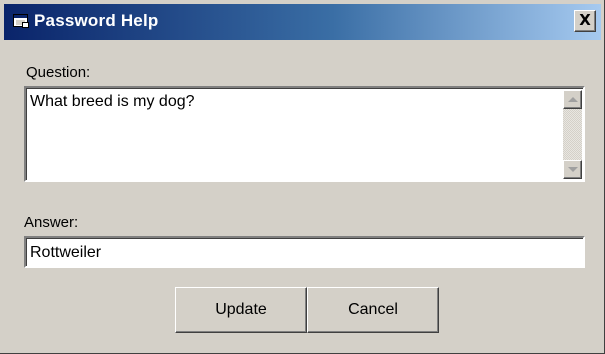  I want to click on scroll-up-button, so click(572, 99).